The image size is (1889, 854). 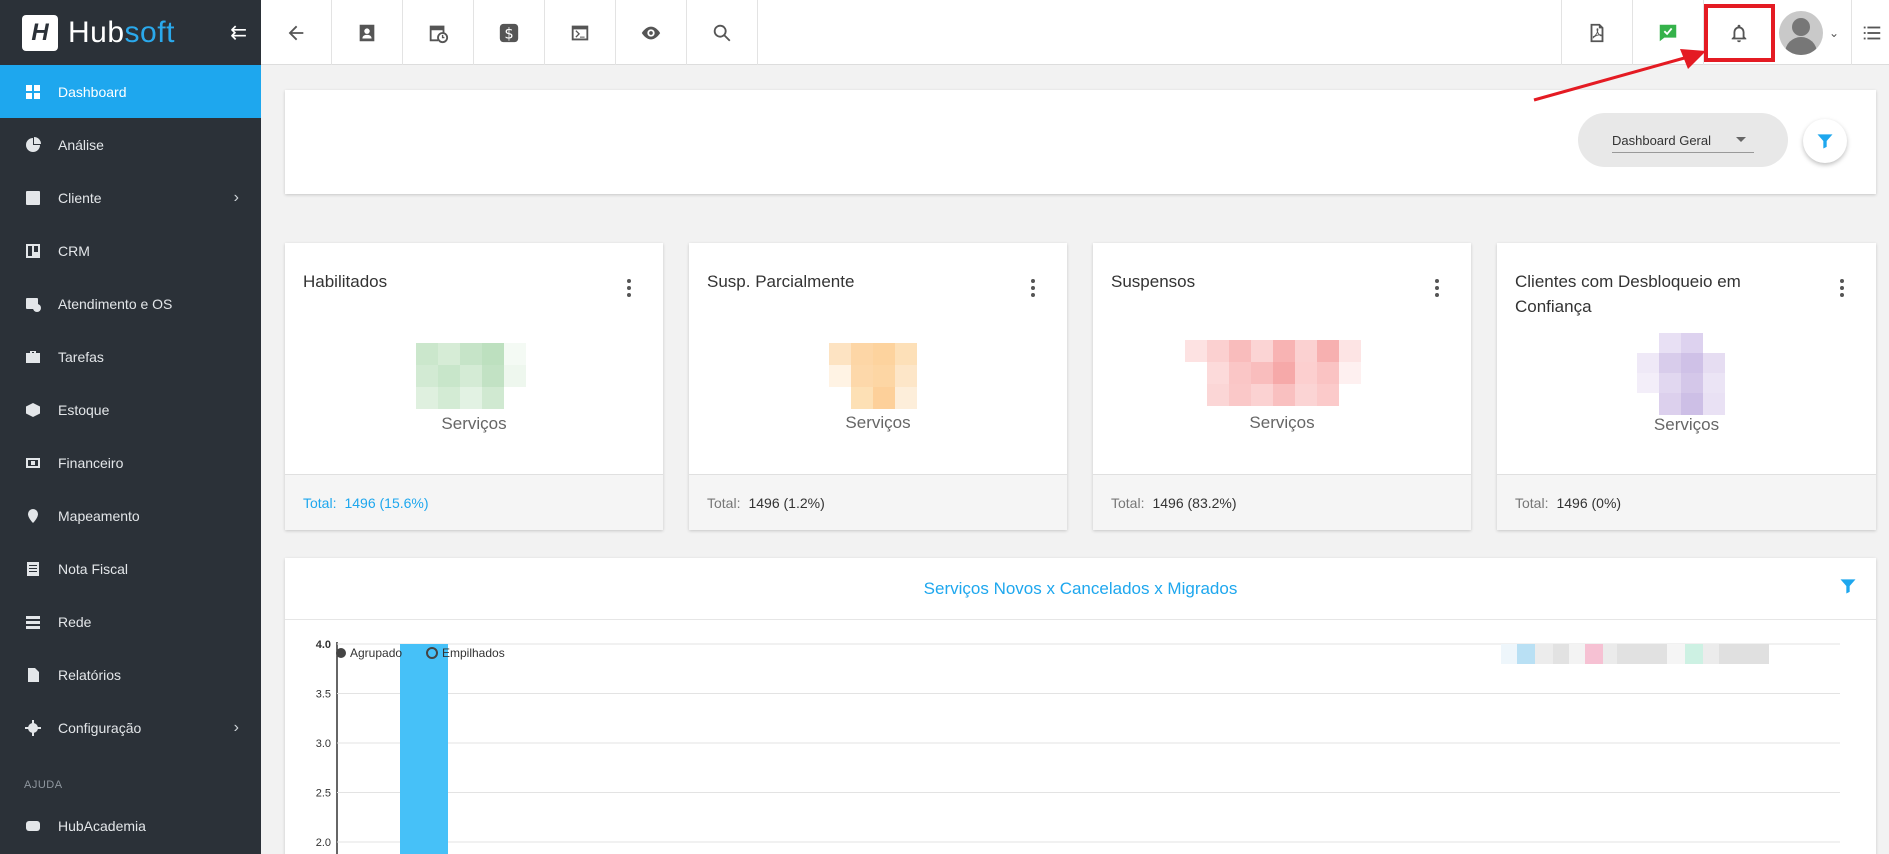 What do you see at coordinates (33, 728) in the screenshot?
I see `gear-icon` at bounding box center [33, 728].